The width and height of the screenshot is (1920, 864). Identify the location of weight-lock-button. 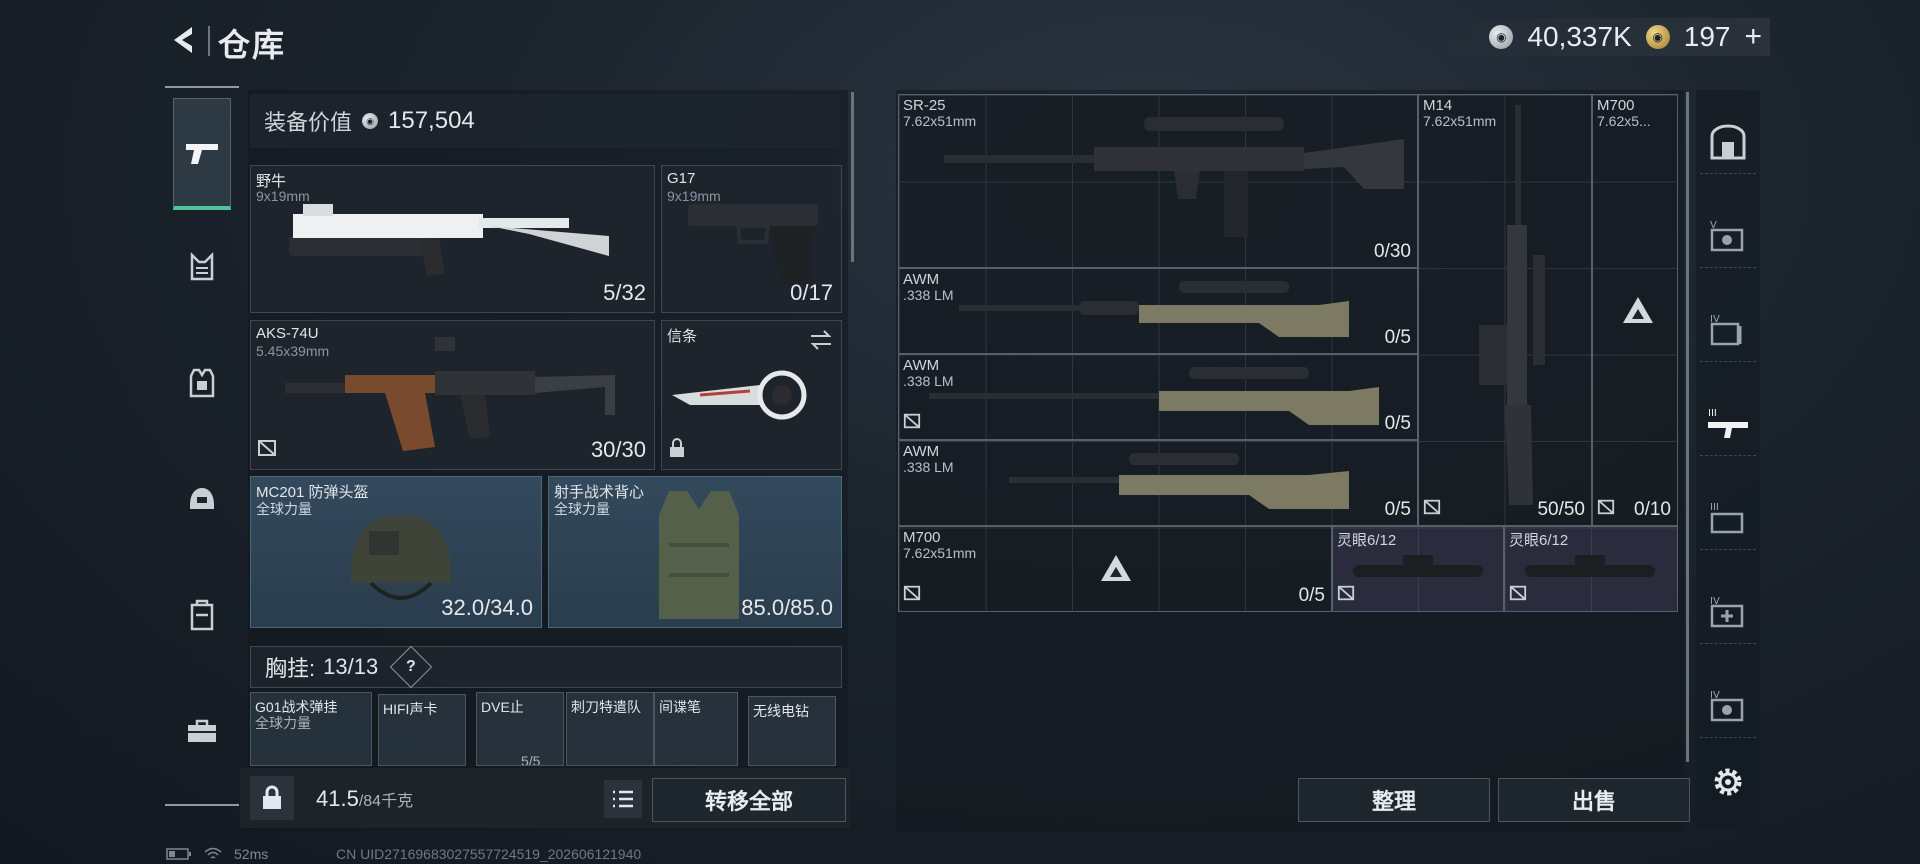
(272, 798).